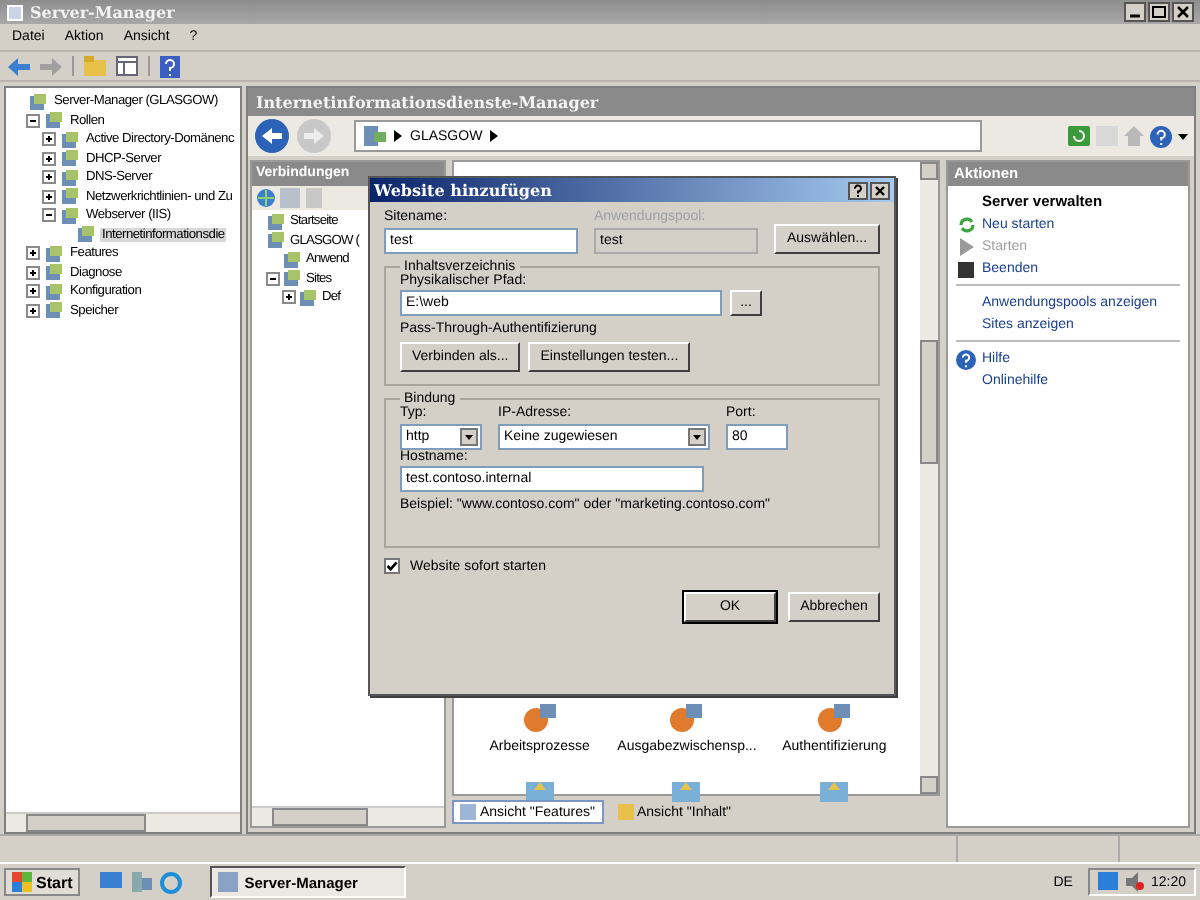 The image size is (1200, 900). I want to click on server-icon, so click(375, 136).